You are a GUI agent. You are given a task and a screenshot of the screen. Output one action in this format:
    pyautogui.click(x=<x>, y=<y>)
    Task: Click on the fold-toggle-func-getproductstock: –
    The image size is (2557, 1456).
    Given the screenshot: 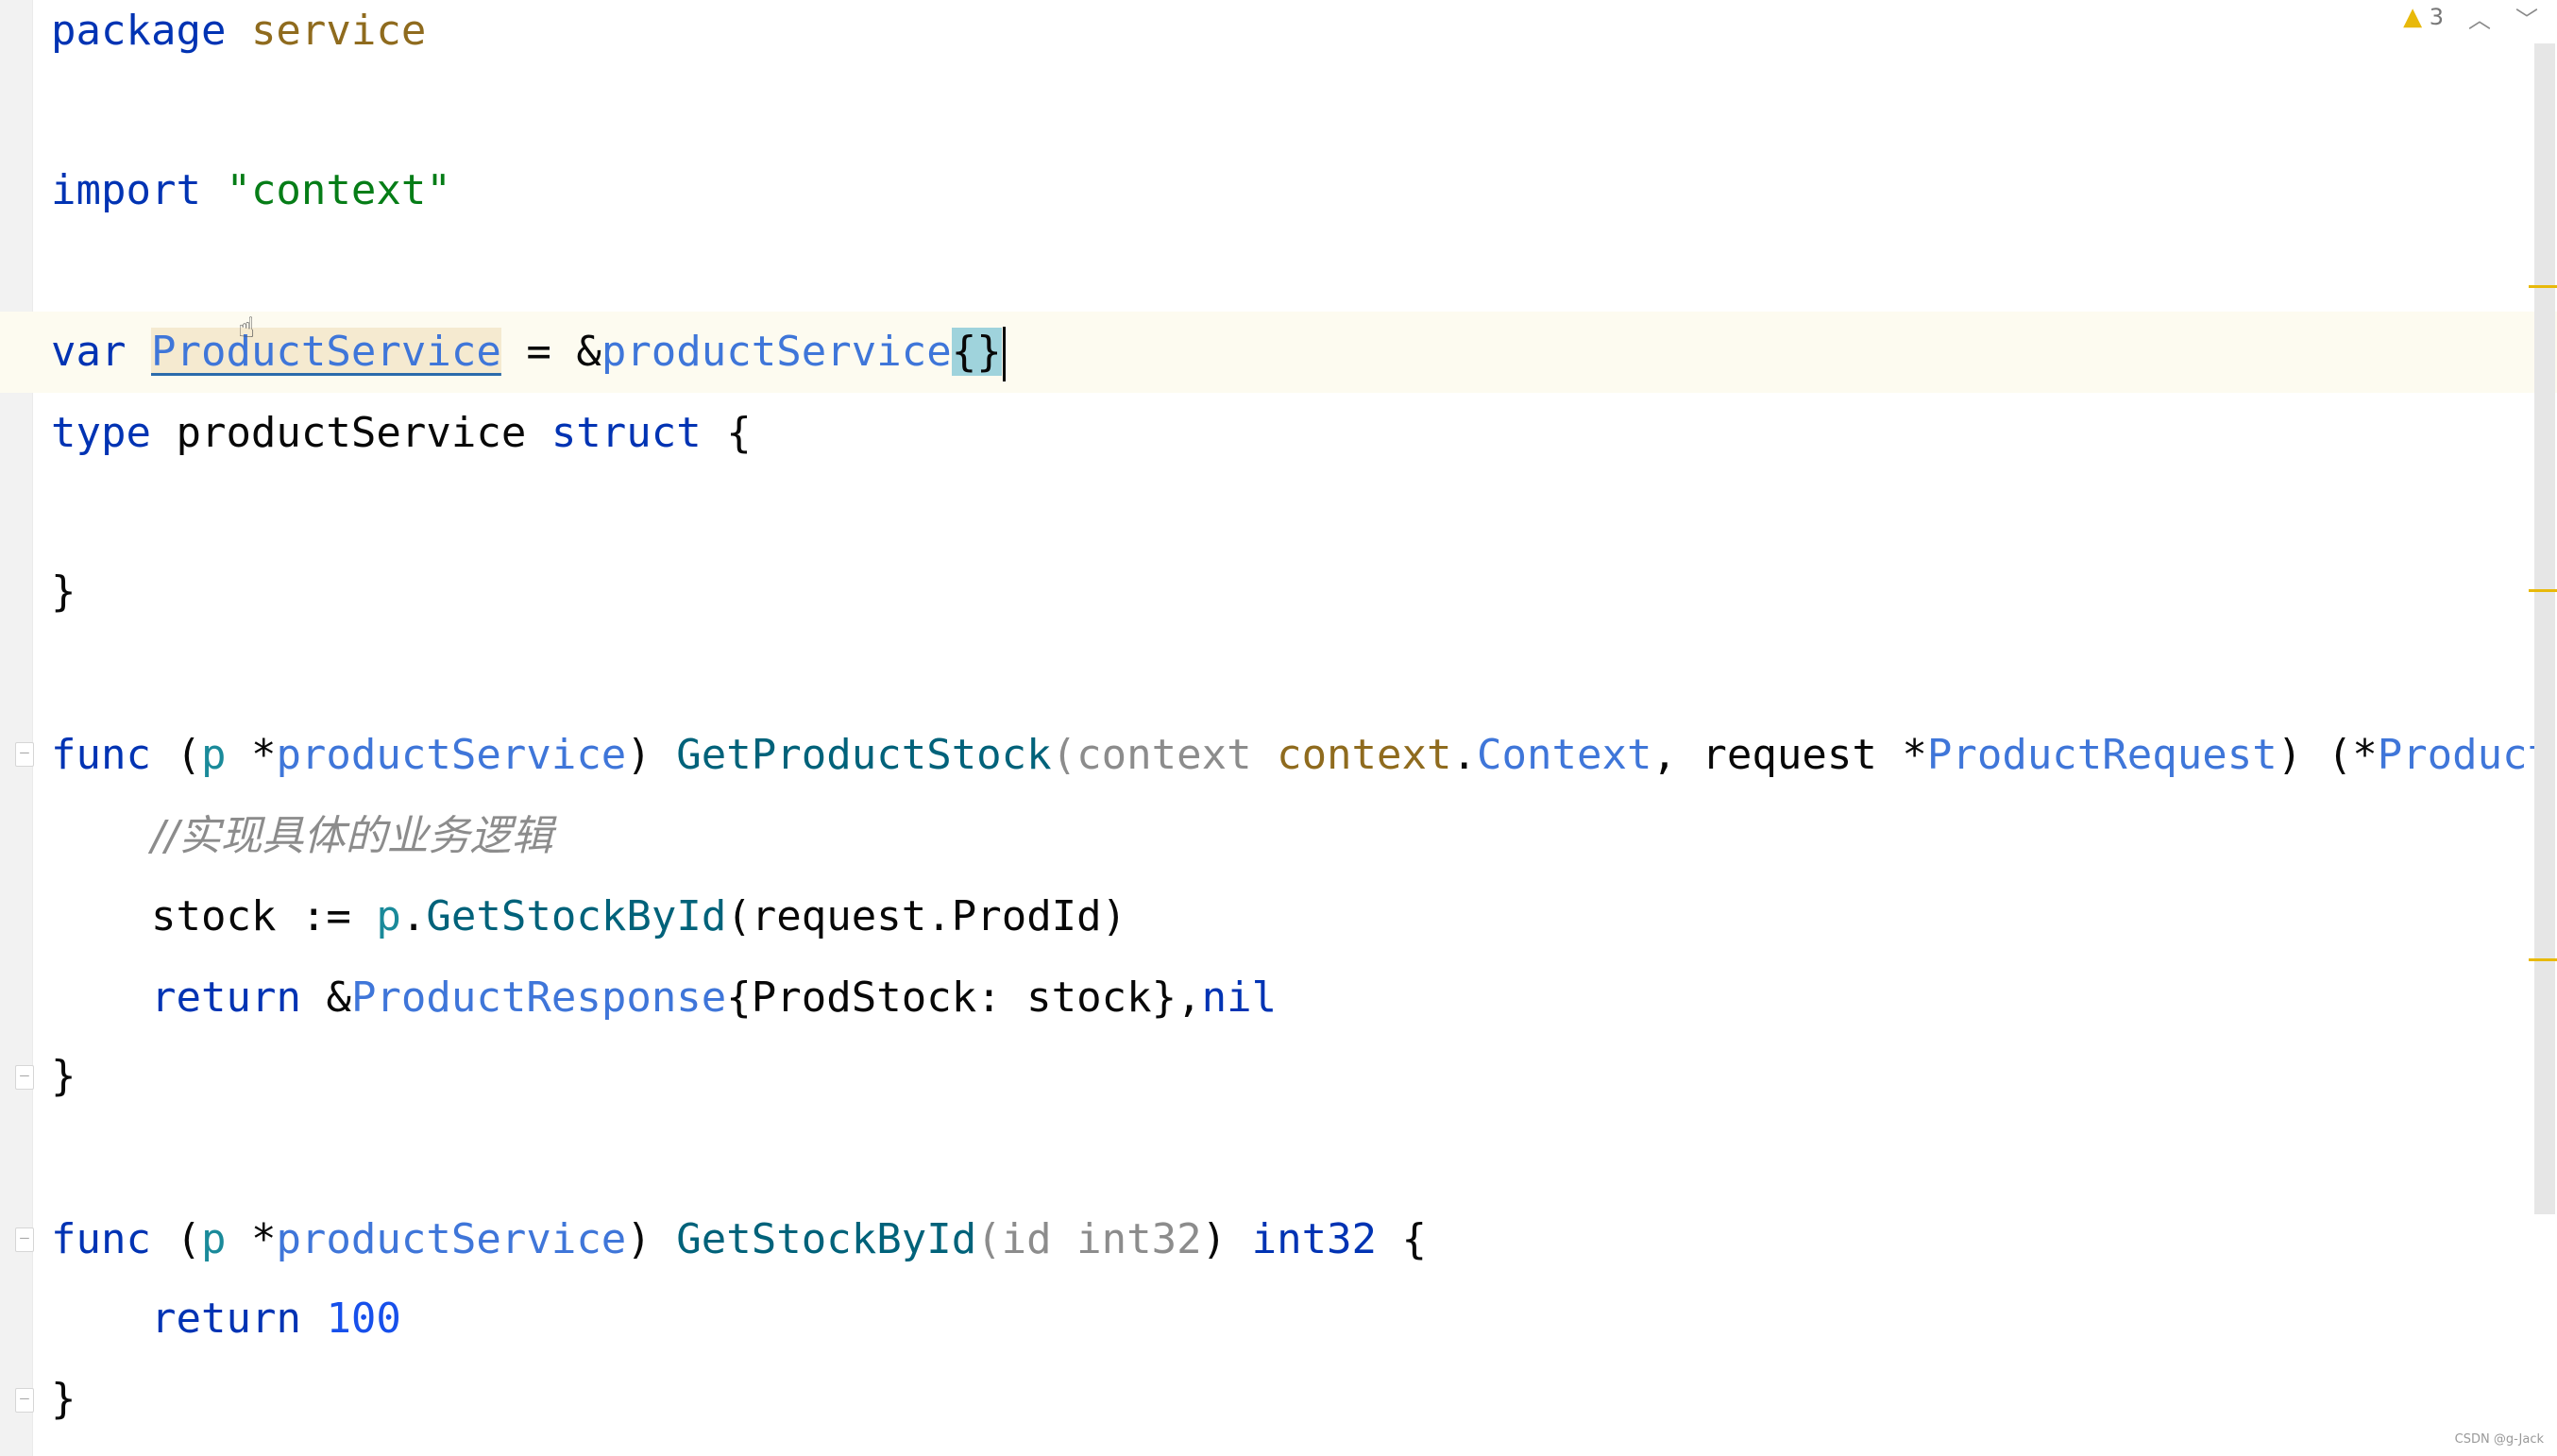 What is the action you would take?
    pyautogui.click(x=24, y=754)
    